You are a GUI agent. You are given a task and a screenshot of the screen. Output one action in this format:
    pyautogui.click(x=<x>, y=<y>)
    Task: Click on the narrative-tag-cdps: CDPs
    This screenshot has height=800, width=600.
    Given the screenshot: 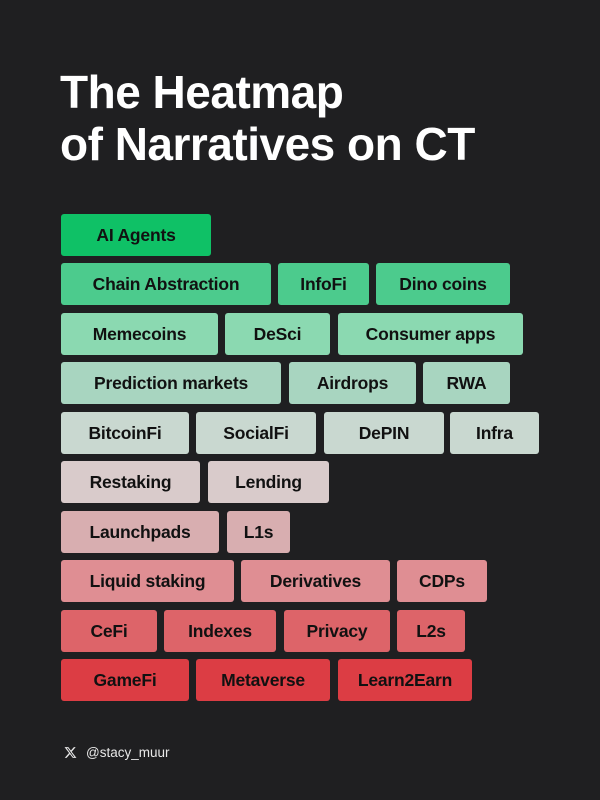 What is the action you would take?
    pyautogui.click(x=442, y=581)
    